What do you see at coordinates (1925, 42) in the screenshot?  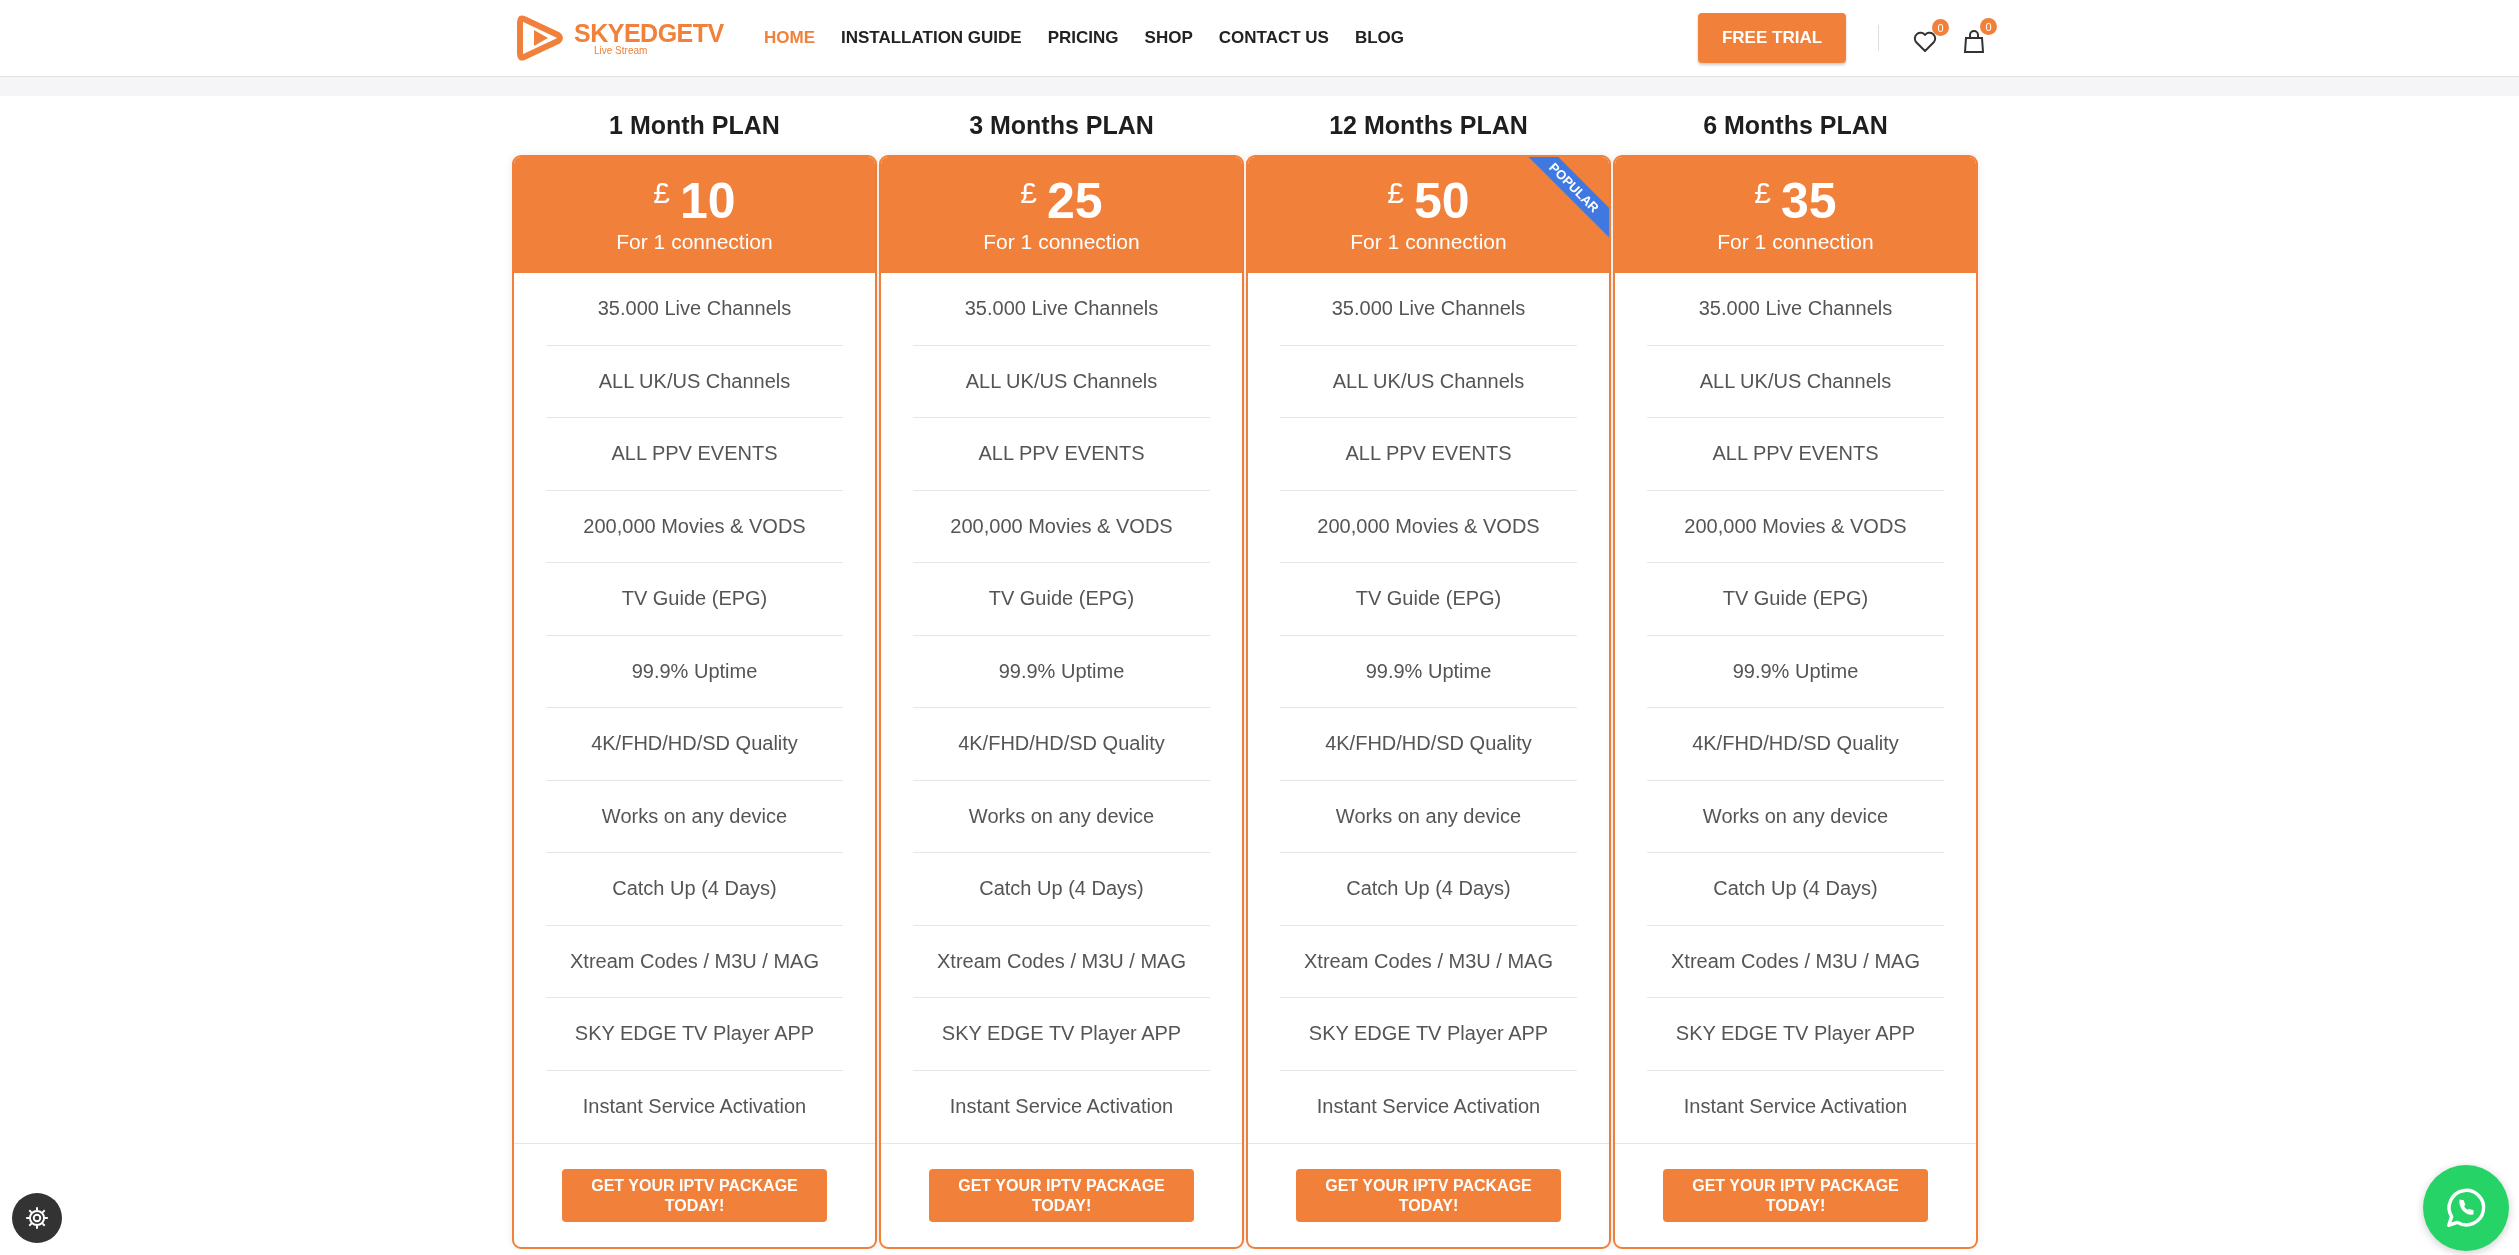 I see `heart-icon` at bounding box center [1925, 42].